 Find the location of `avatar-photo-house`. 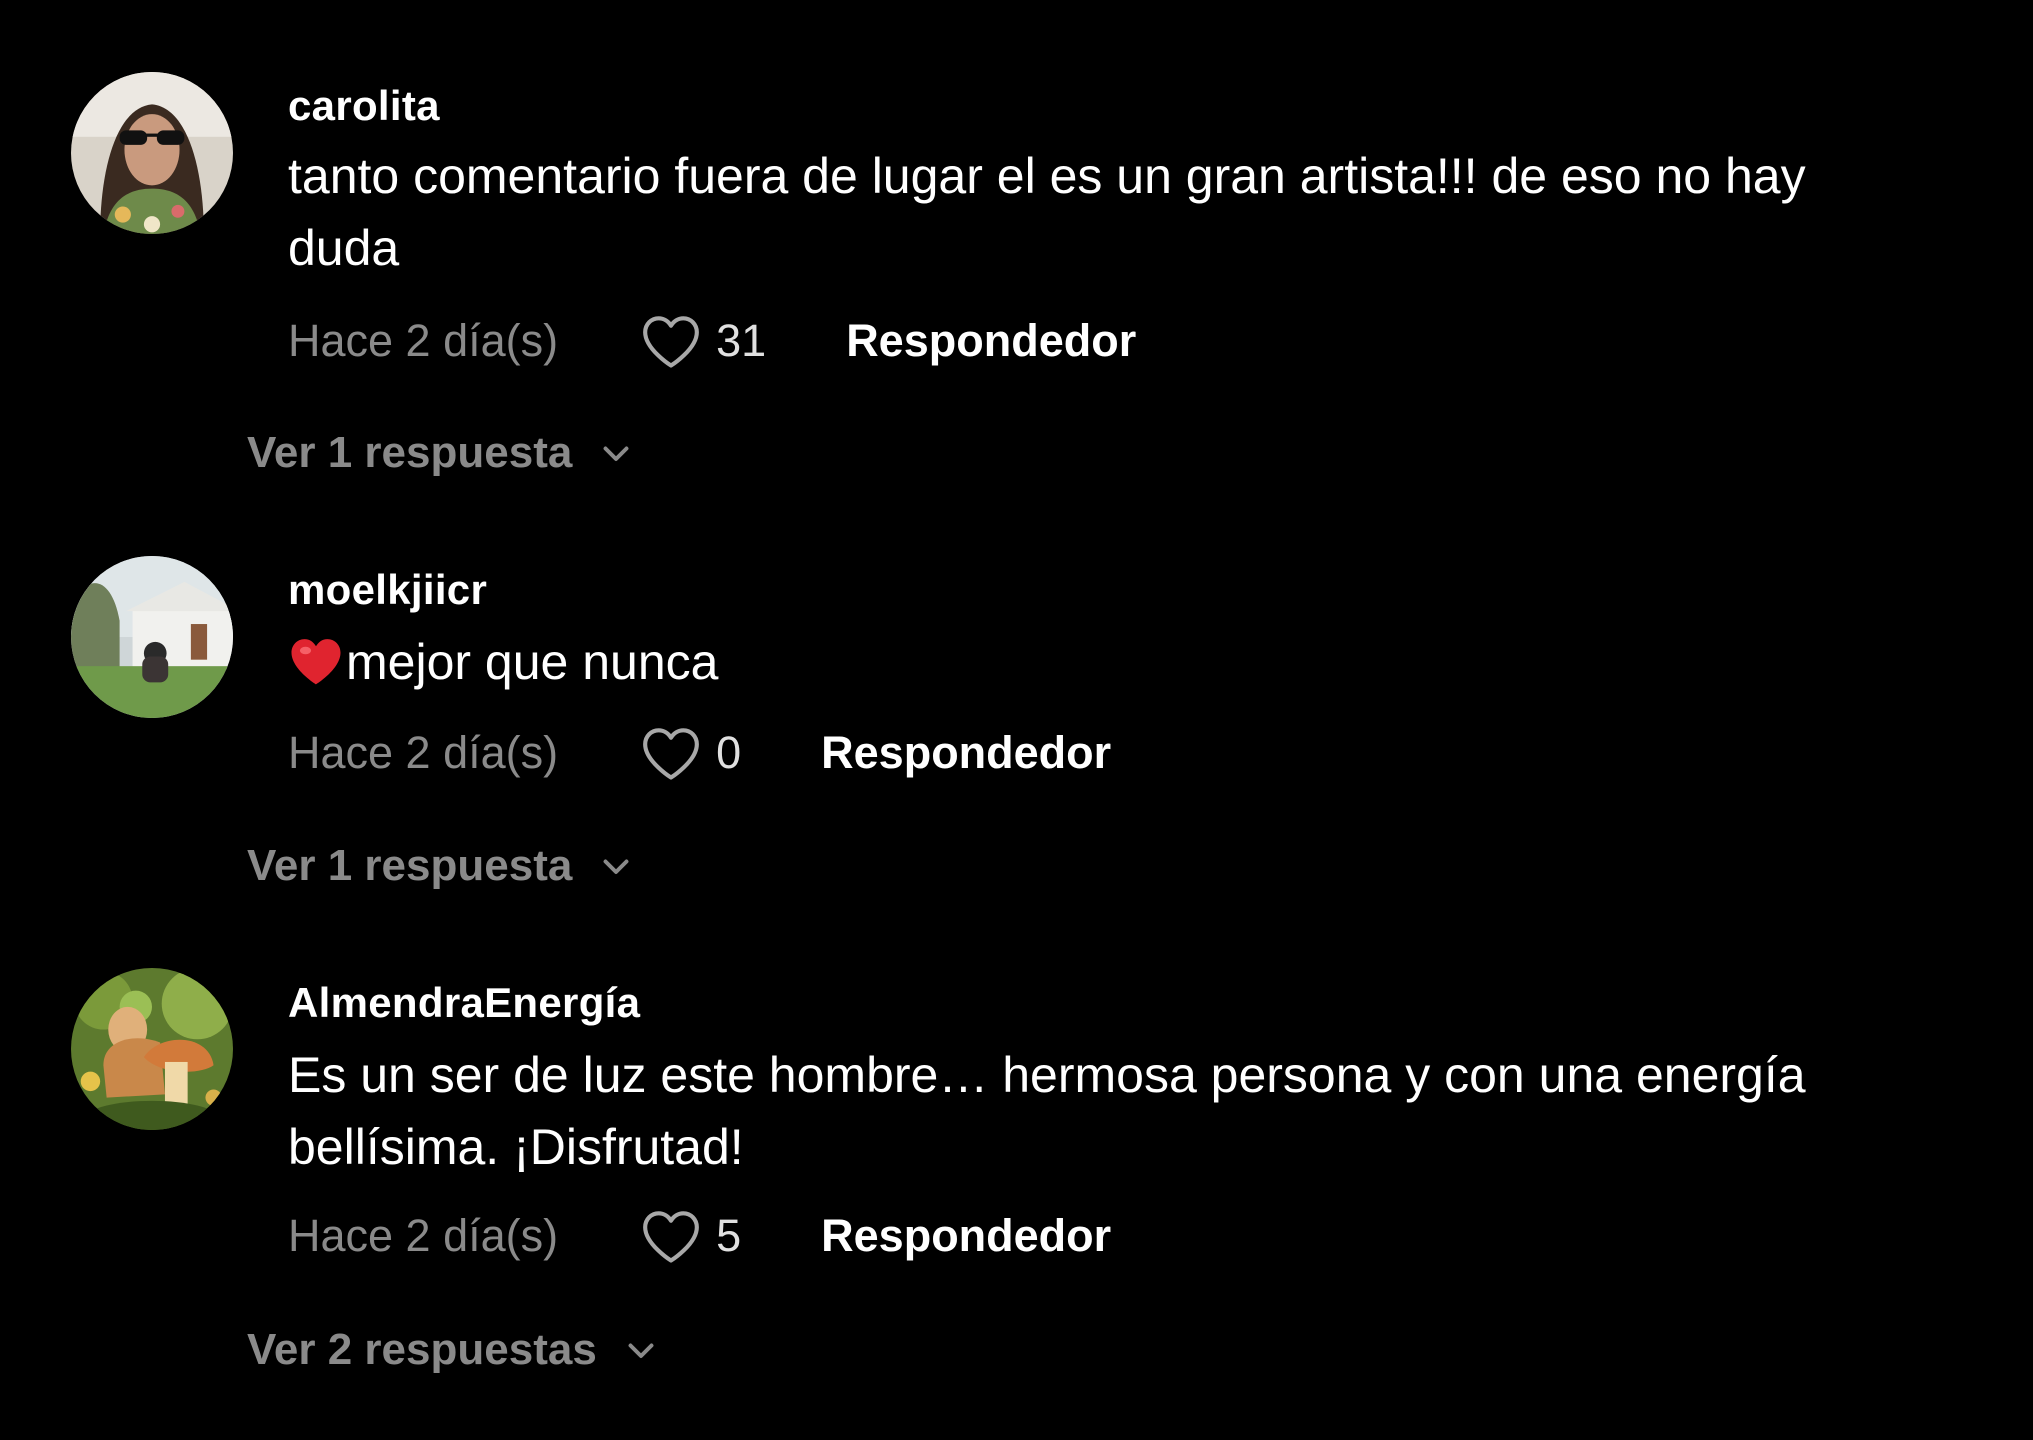

avatar-photo-house is located at coordinates (152, 637).